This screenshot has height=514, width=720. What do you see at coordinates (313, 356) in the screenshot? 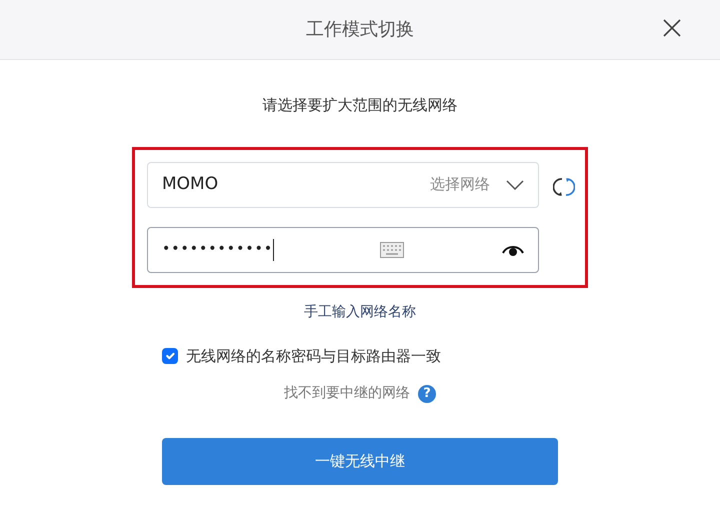
I see `checkbox-label: 无线网络的名称密码与目标路由器一致` at bounding box center [313, 356].